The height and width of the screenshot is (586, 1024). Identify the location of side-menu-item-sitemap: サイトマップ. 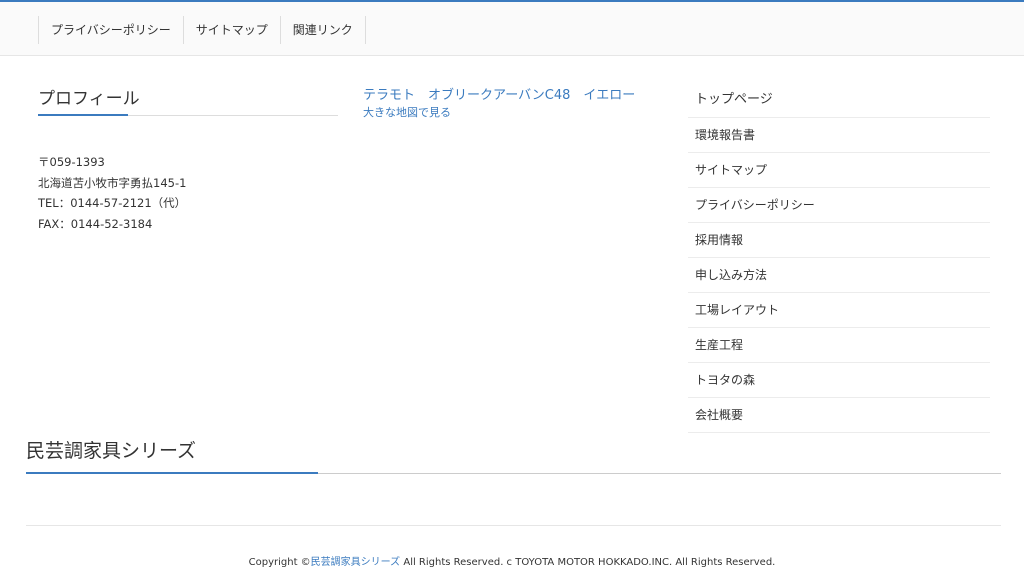
(839, 170).